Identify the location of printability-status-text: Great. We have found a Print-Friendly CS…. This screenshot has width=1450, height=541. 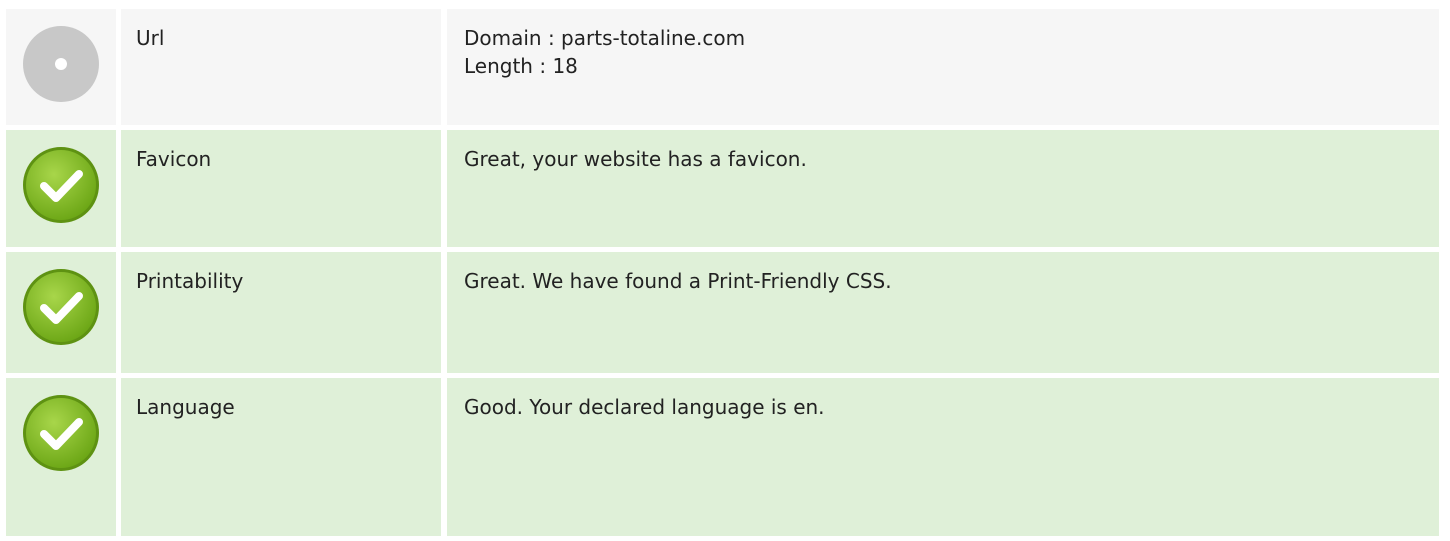
(678, 281).